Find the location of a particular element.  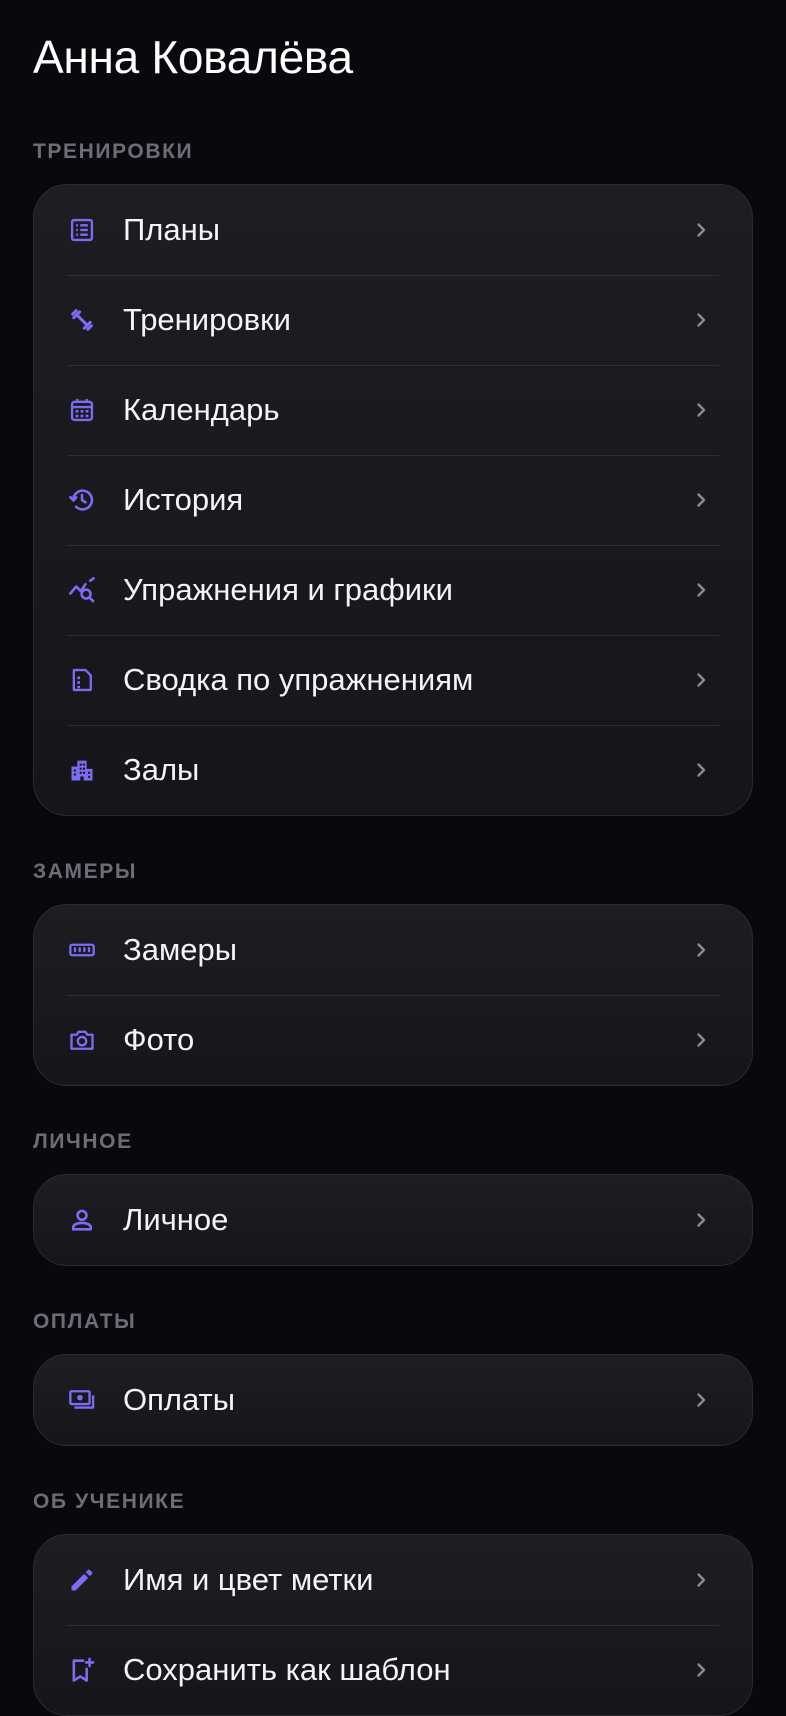

menu-item-label: Сводка по упражнениям is located at coordinates (298, 679).